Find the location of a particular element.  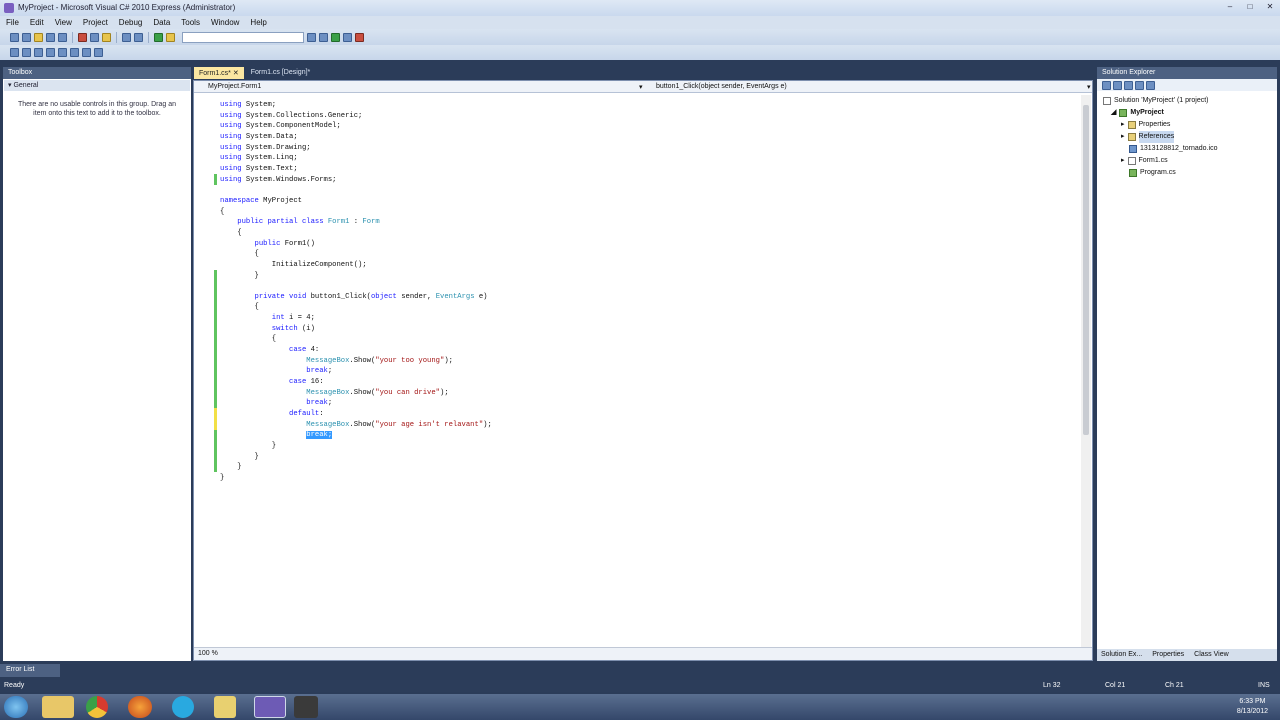

code-line: using System.Data; is located at coordinates (650, 137).